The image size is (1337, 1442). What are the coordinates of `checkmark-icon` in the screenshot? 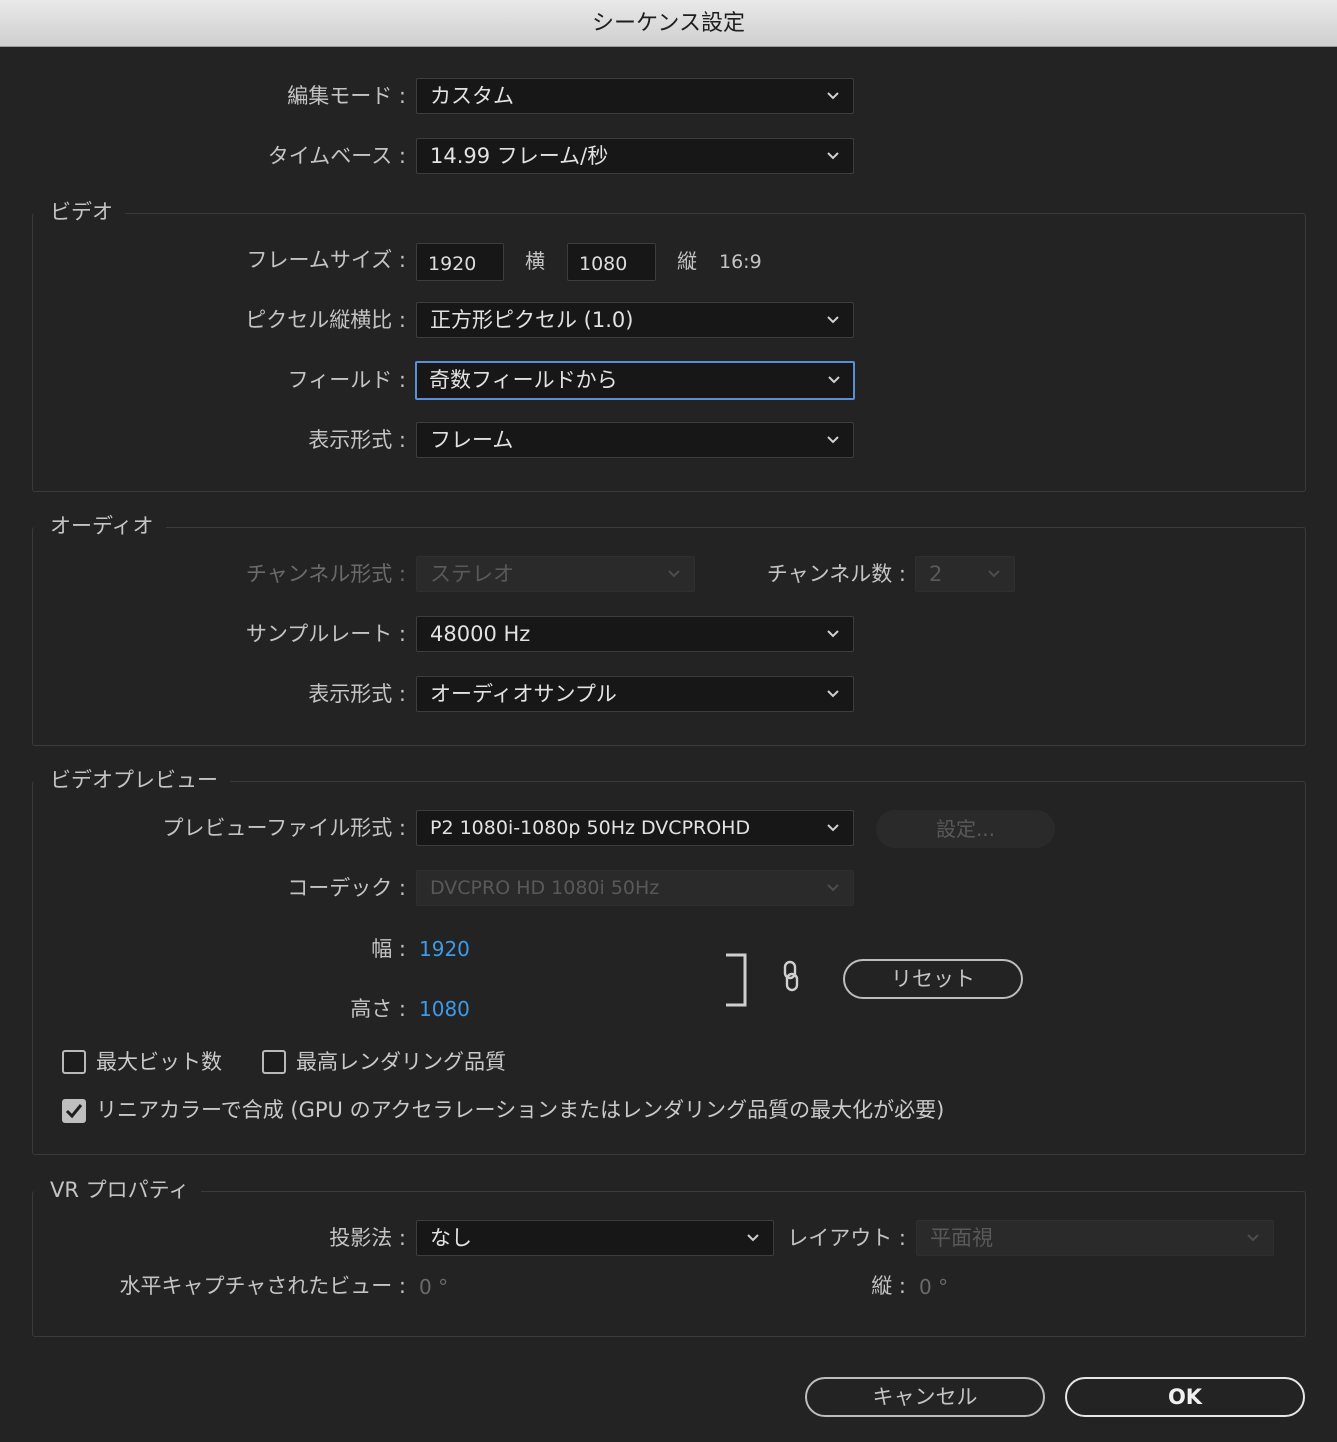 It's located at (74, 1111).